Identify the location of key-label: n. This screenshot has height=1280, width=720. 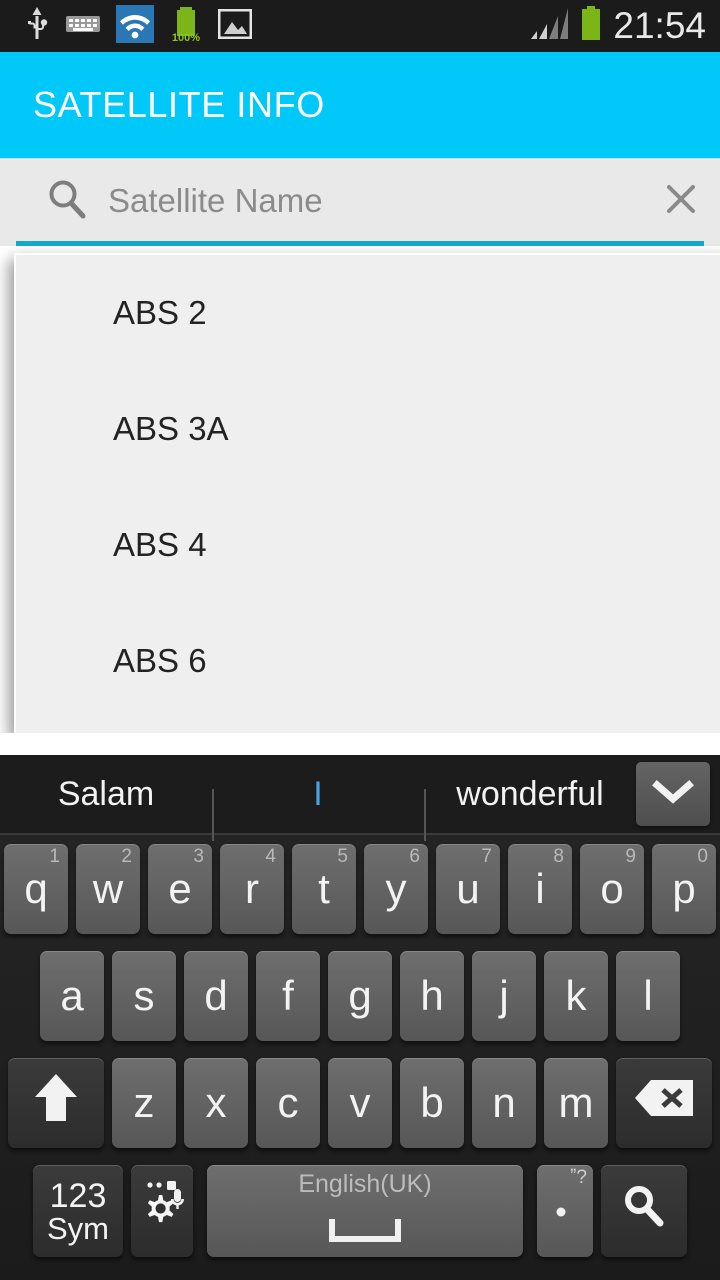
(504, 1102).